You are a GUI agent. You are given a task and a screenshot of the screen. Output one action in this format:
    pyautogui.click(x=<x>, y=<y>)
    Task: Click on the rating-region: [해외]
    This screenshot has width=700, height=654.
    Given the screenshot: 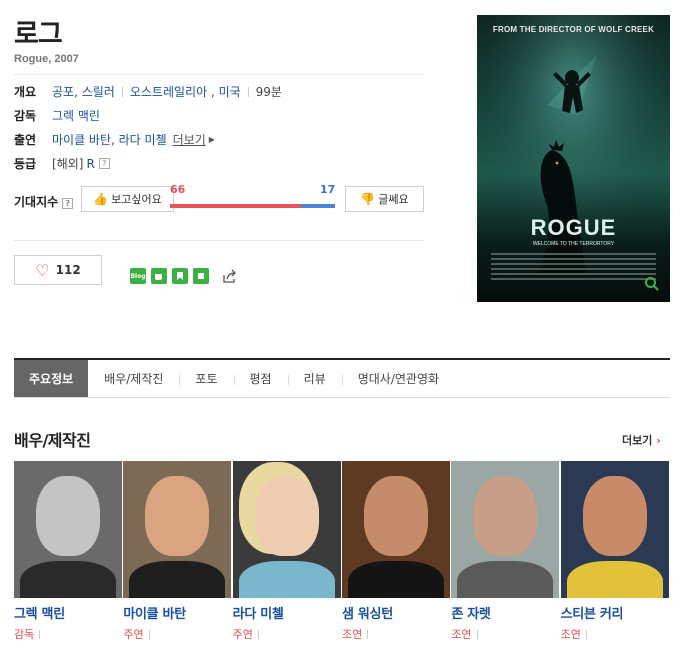 What is the action you would take?
    pyautogui.click(x=68, y=164)
    